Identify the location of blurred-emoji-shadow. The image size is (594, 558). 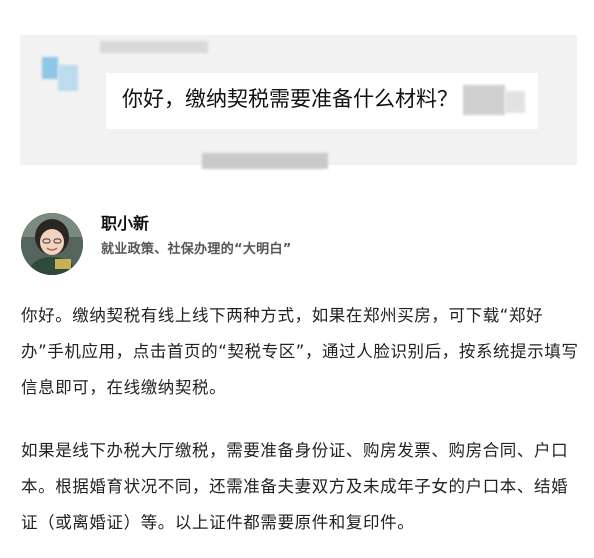
(515, 102).